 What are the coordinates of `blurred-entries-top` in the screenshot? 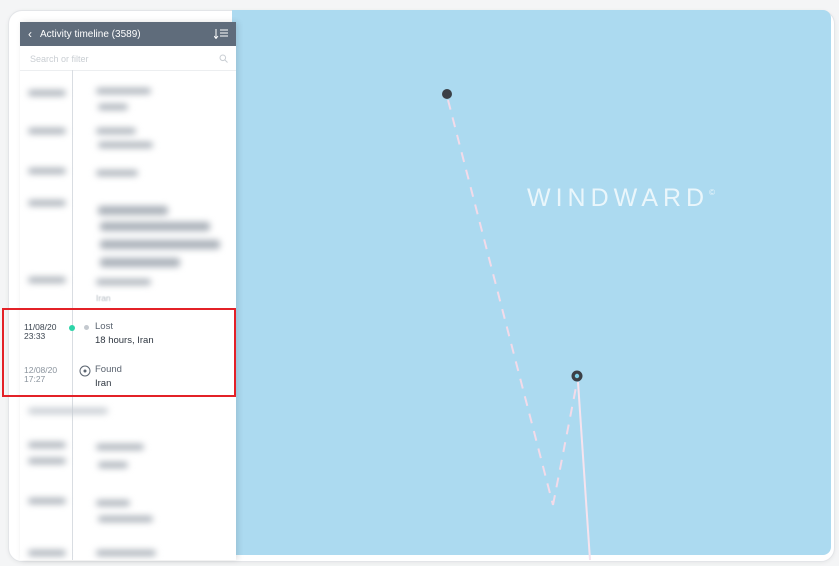 It's located at (128, 187).